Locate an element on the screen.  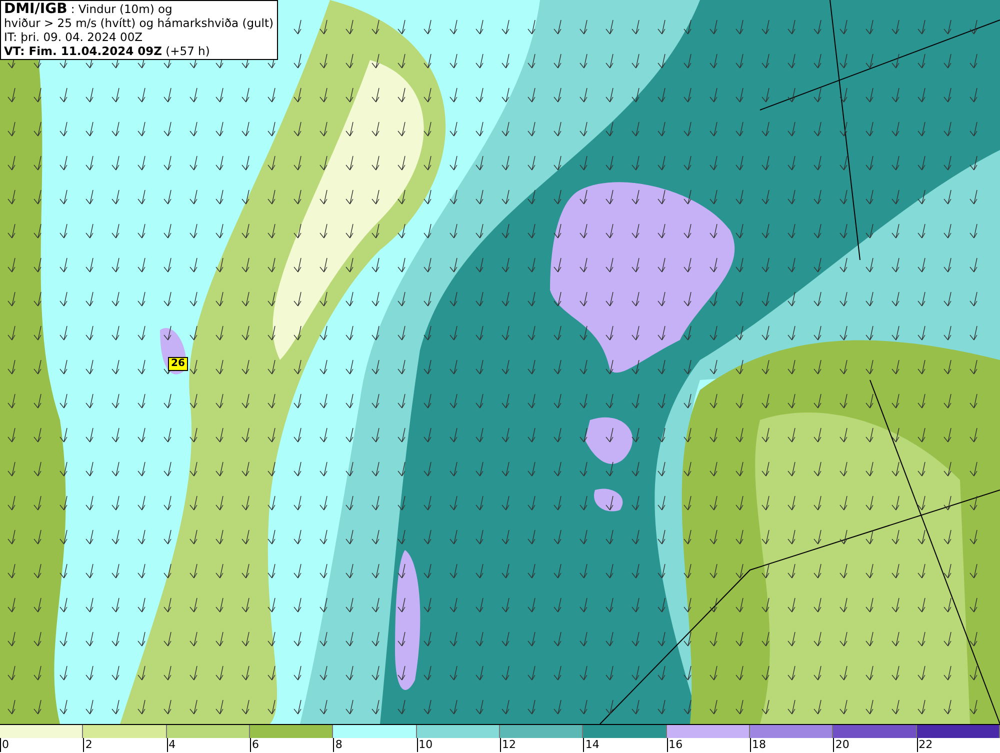
legend-tick-label: 18 is located at coordinates (758, 745).